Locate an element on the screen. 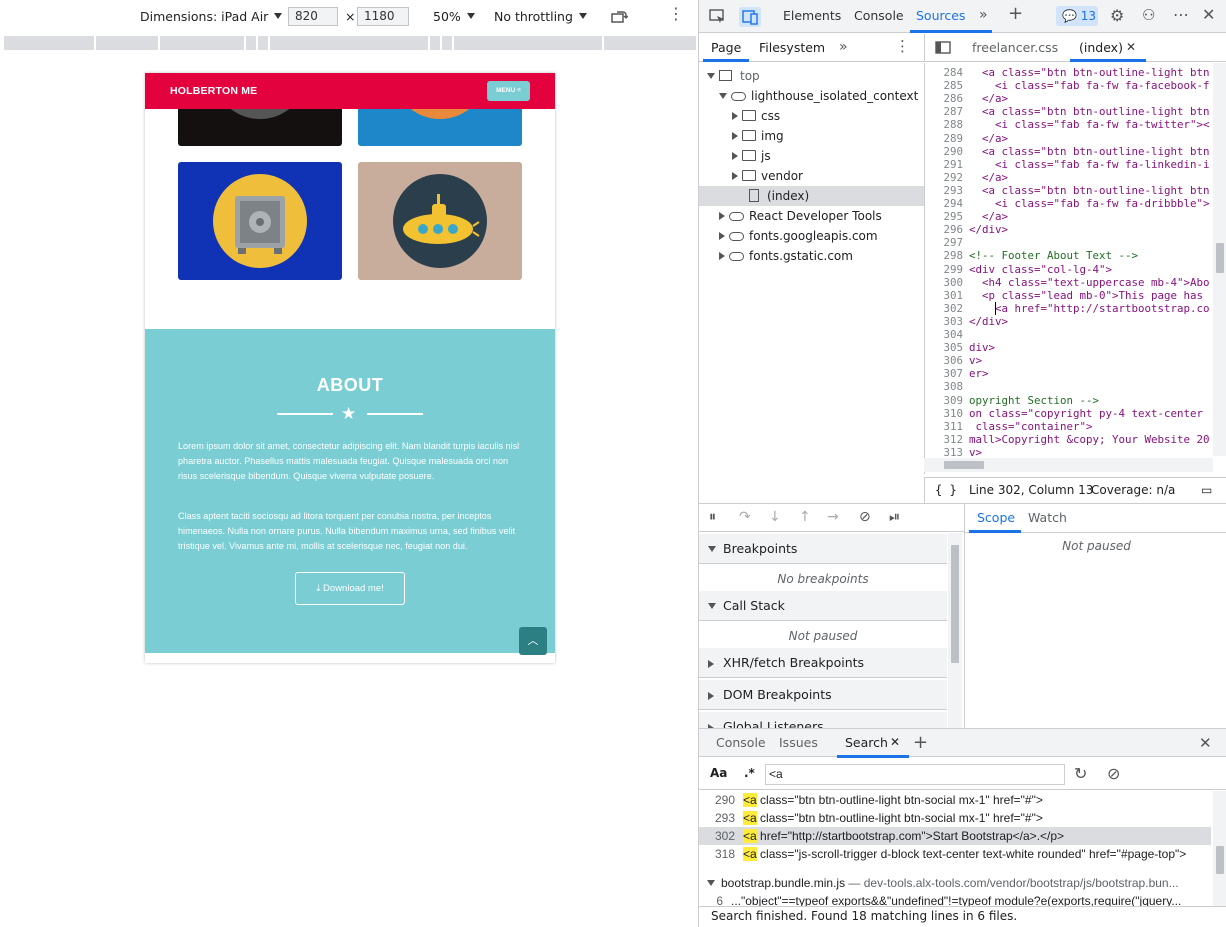  tab-sources: Sources is located at coordinates (940, 15).